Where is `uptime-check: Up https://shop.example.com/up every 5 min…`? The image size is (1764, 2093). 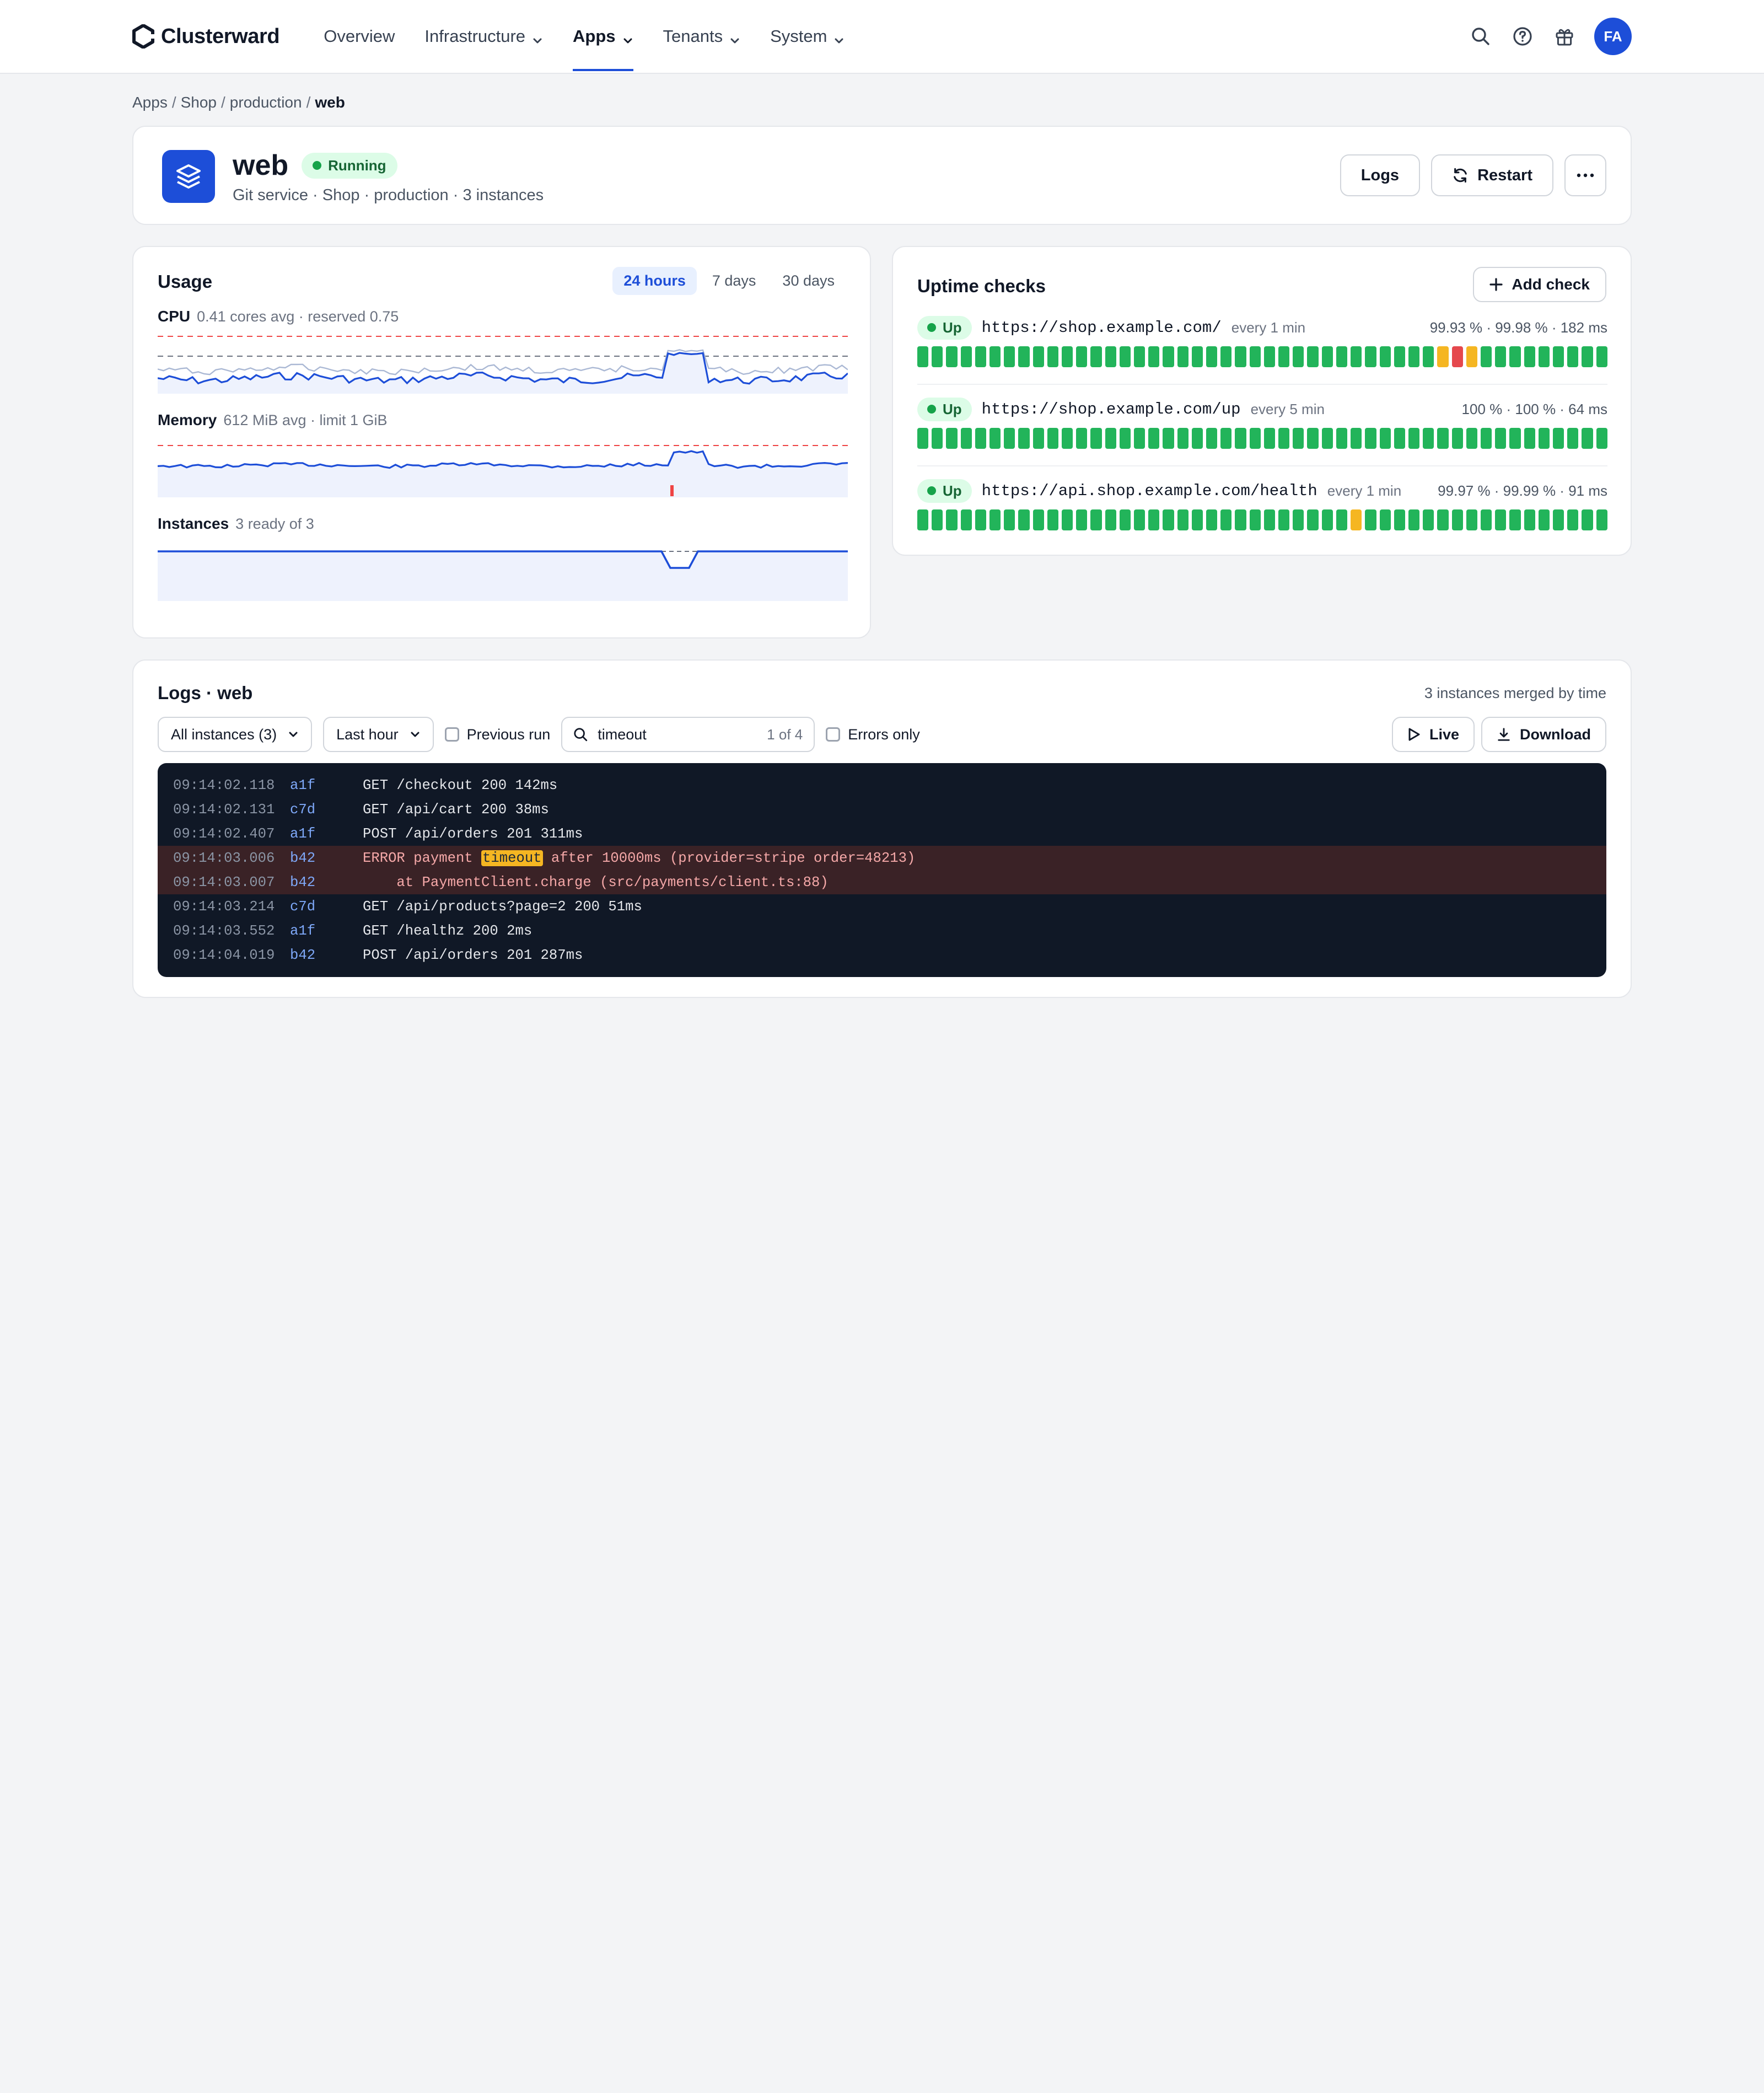
uptime-check: Up https://shop.example.com/up every 5 min… is located at coordinates (1262, 423).